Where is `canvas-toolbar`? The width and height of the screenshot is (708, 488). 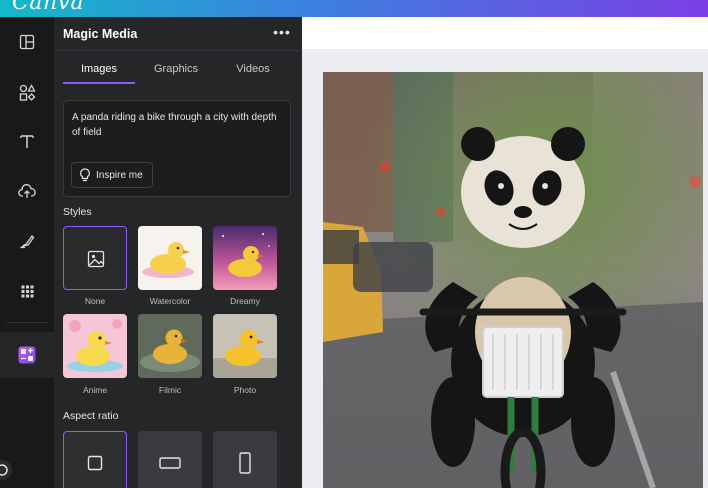
canvas-toolbar is located at coordinates (505, 33).